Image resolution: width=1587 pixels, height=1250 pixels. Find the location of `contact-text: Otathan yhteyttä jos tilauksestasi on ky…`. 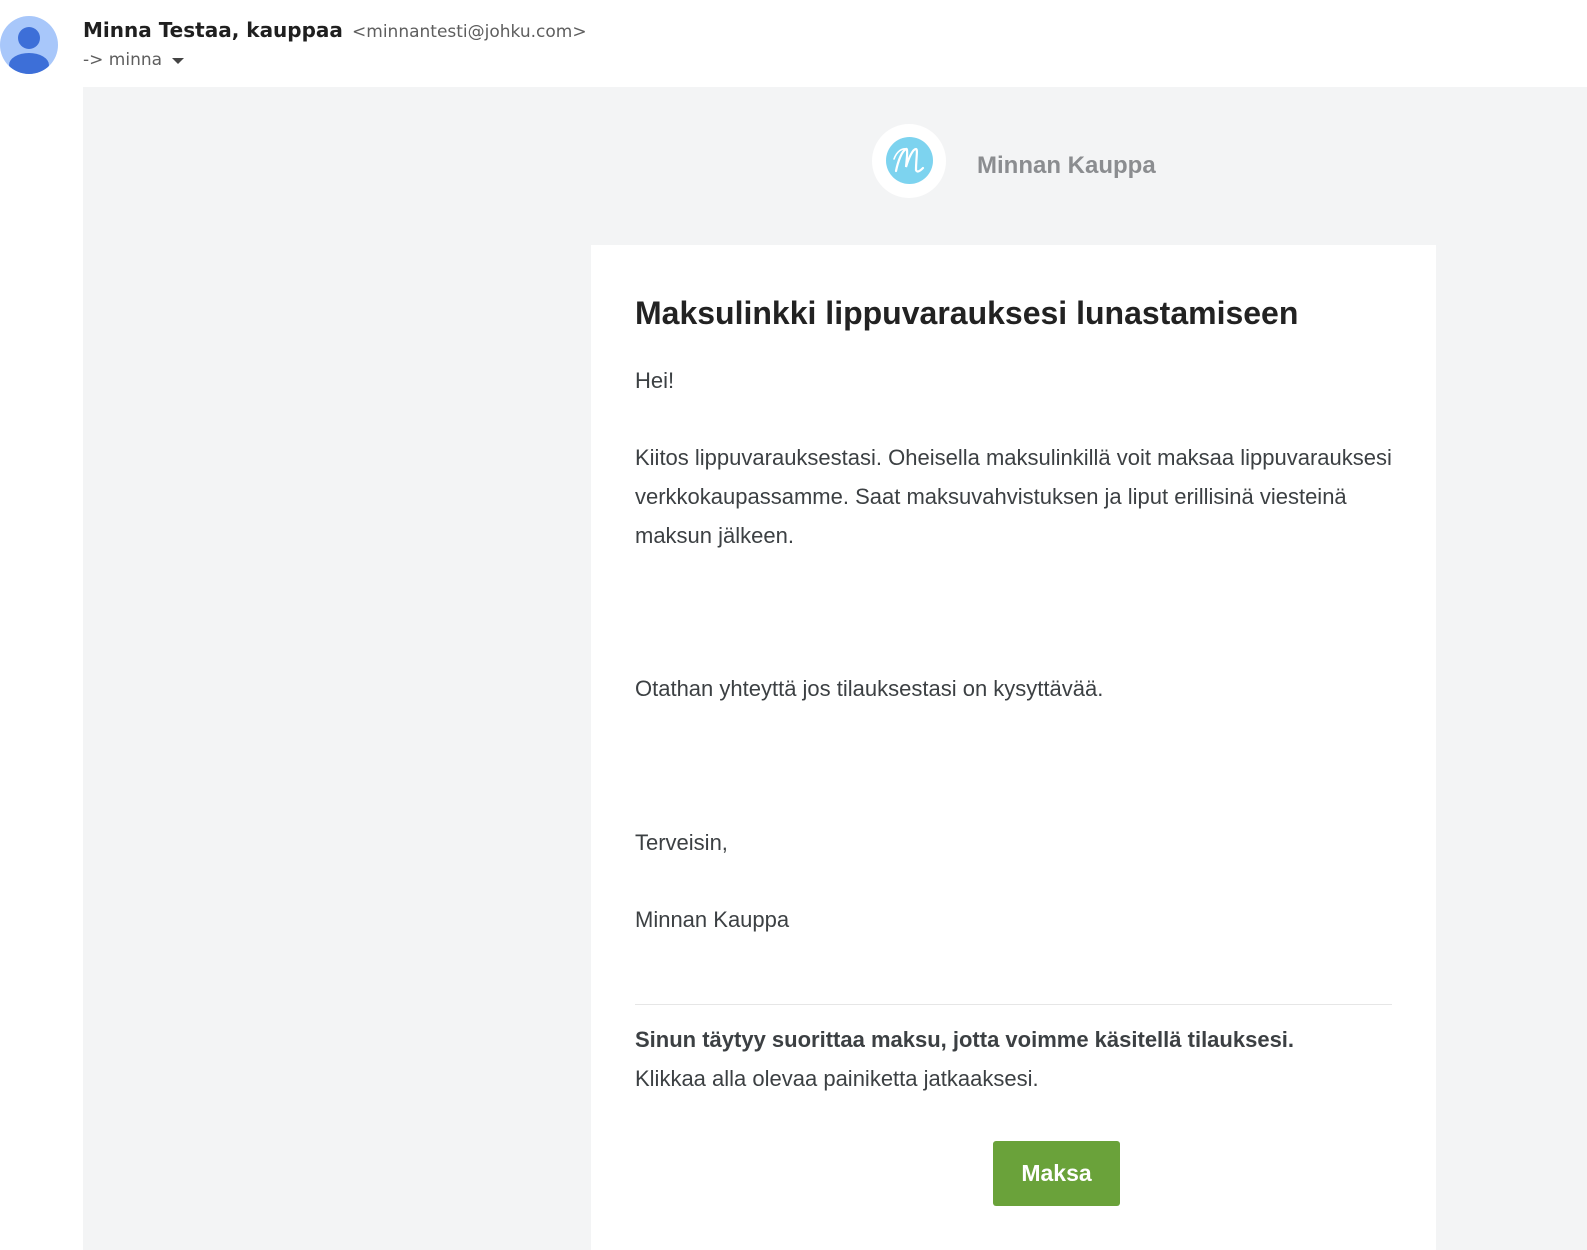

contact-text: Otathan yhteyttä jos tilauksestasi on ky… is located at coordinates (869, 688).